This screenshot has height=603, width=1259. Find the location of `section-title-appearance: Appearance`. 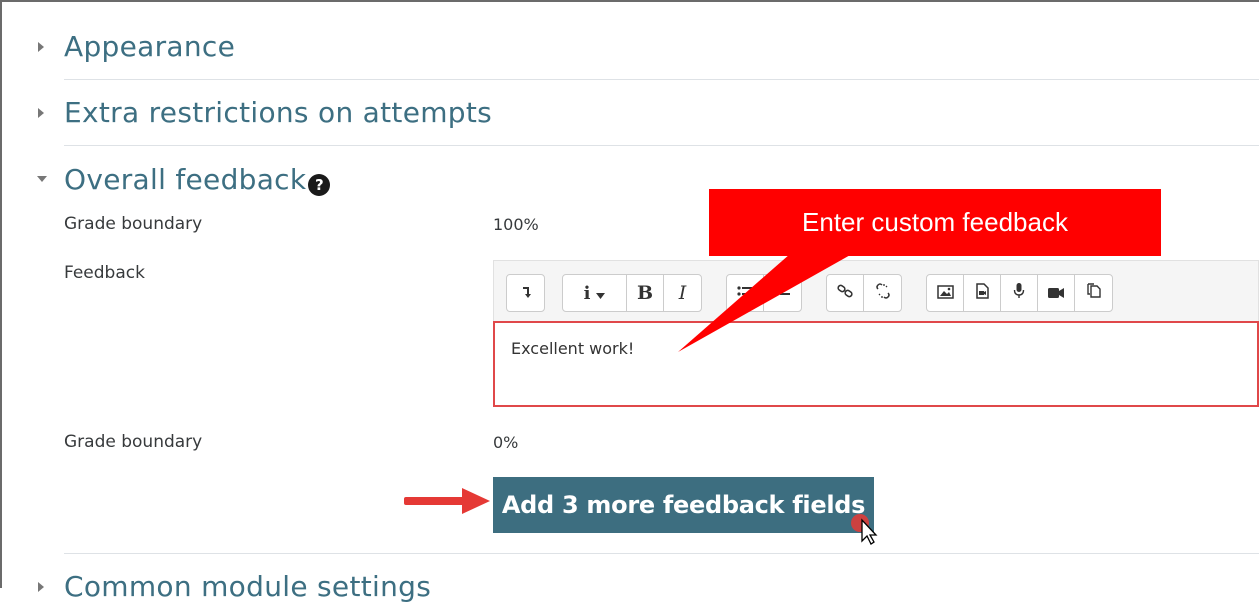

section-title-appearance: Appearance is located at coordinates (150, 46).